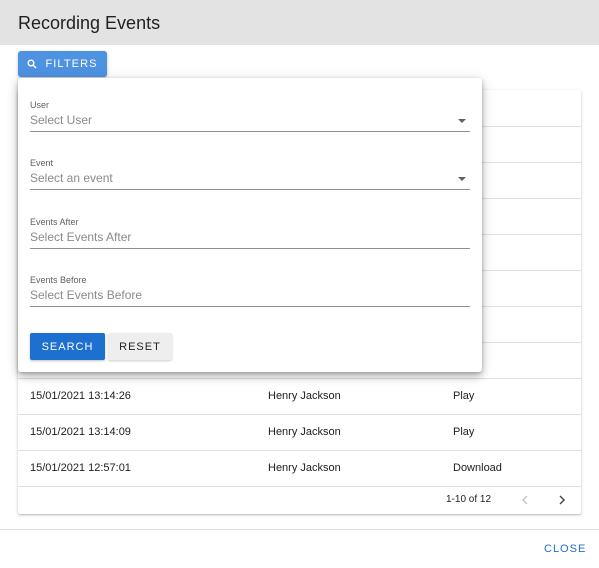 Image resolution: width=599 pixels, height=568 pixels. What do you see at coordinates (299, 22) in the screenshot?
I see `dialog-titlebar: Recording Events` at bounding box center [299, 22].